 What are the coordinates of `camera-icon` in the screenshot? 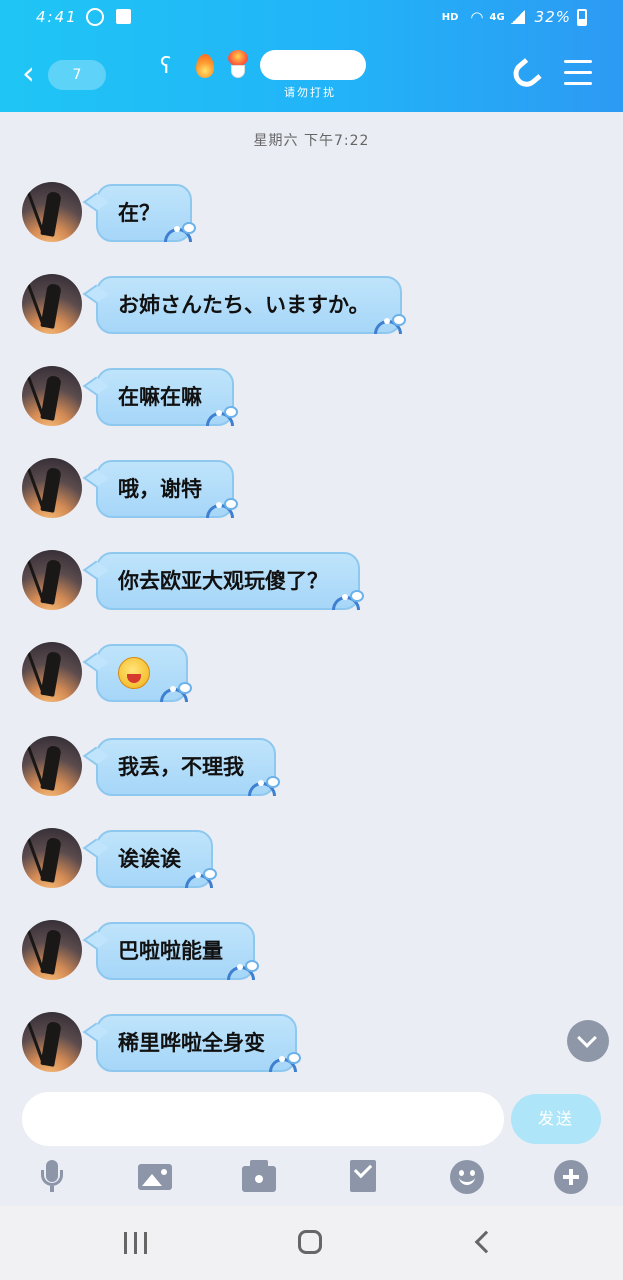 It's located at (259, 1177).